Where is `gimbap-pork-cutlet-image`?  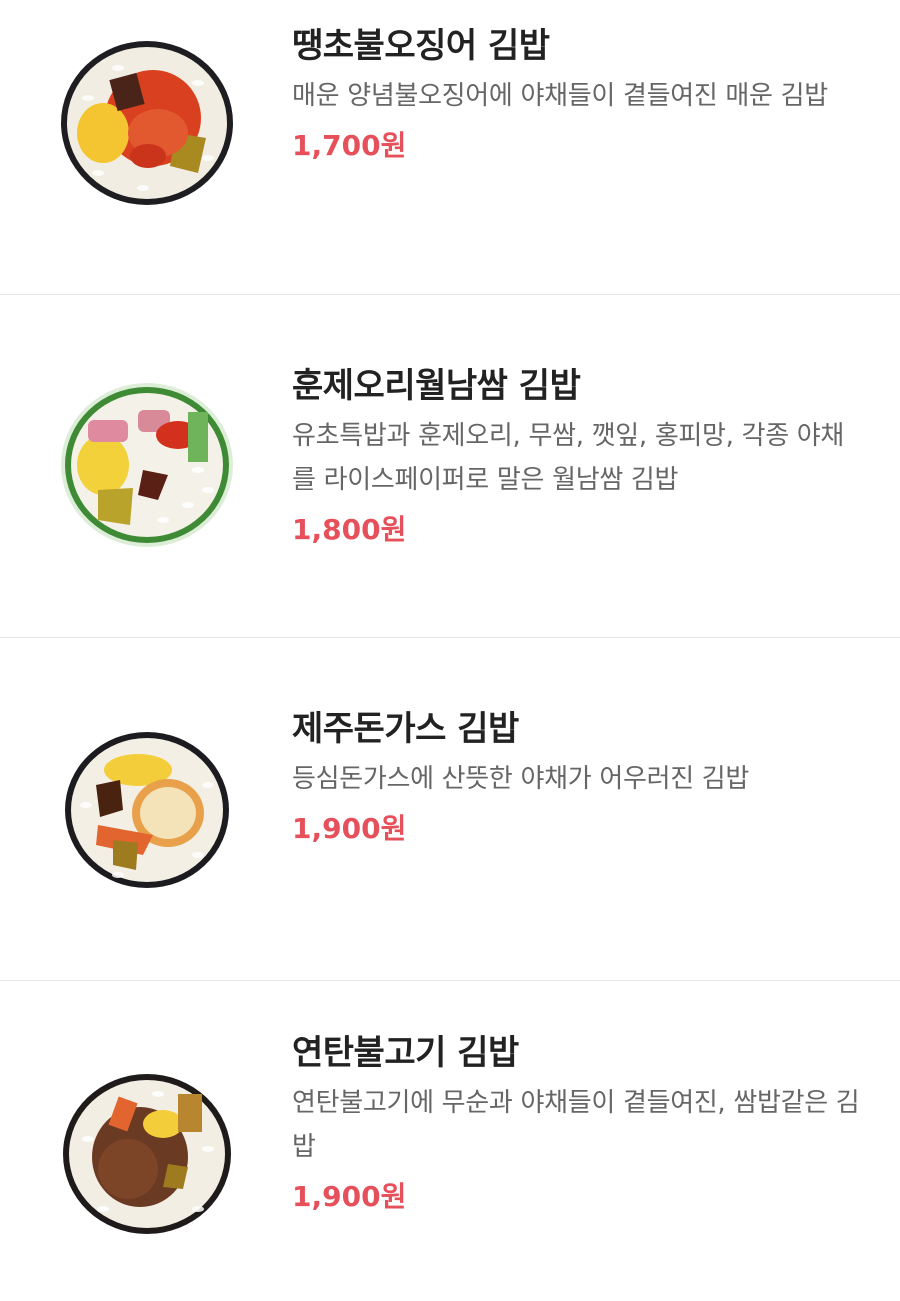
gimbap-pork-cutlet-image is located at coordinates (147, 810).